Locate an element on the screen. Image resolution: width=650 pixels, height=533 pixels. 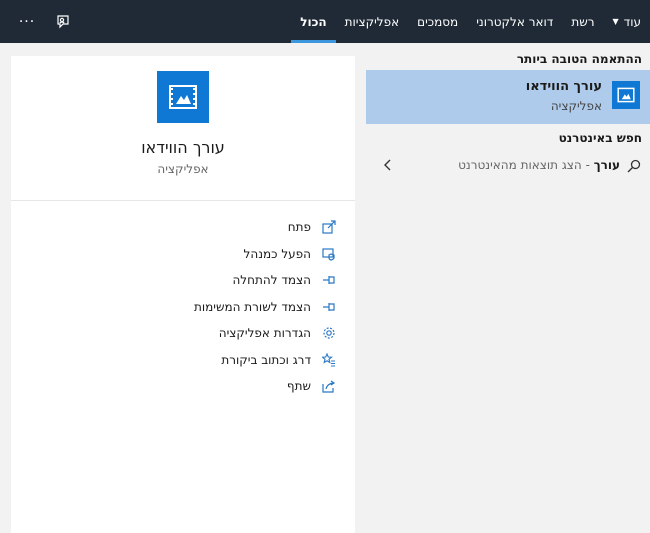
web-search-result: עורך - הצג תוצאות מהאינטרנט is located at coordinates (508, 166).